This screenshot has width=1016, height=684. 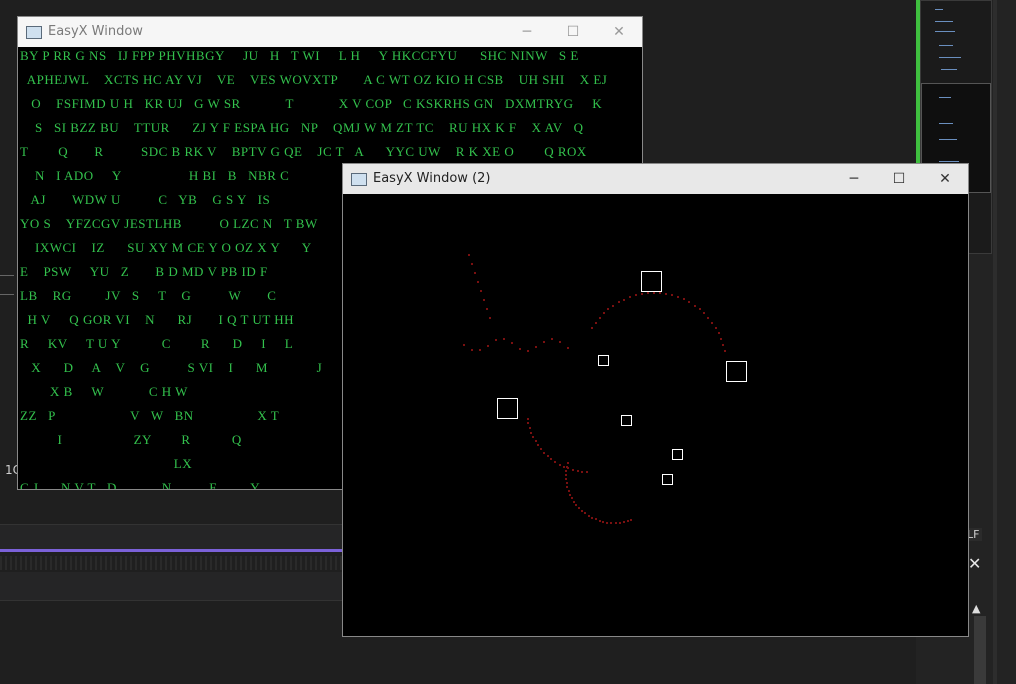 What do you see at coordinates (145, 199) in the screenshot?
I see `matrix-text-line: AJ WDW U C YB G S Y IS` at bounding box center [145, 199].